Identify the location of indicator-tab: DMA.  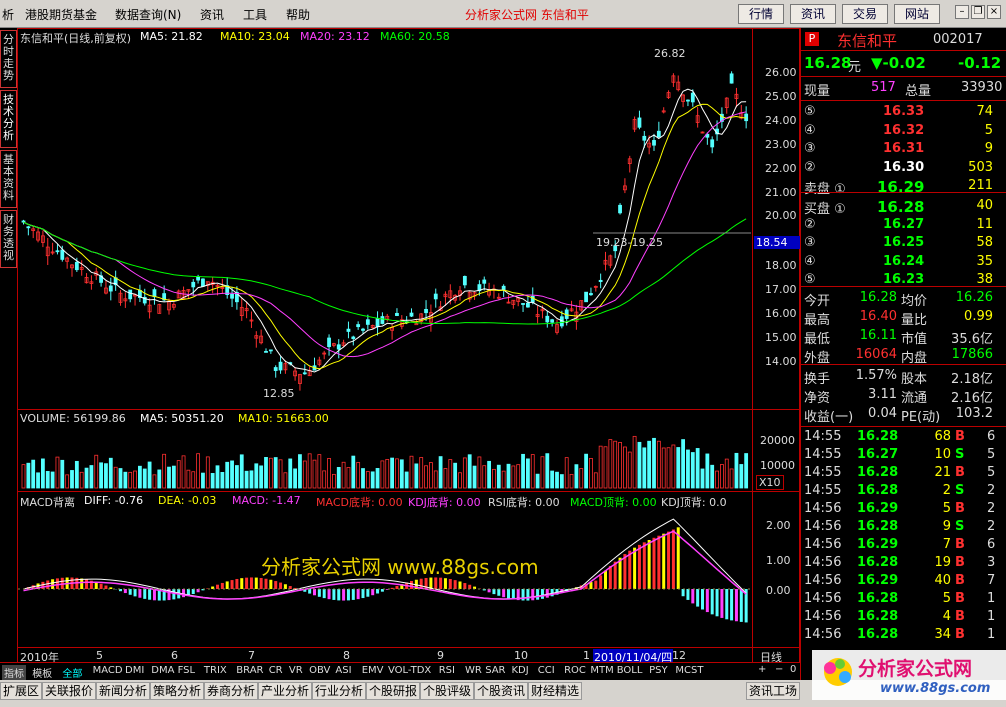
(162, 670).